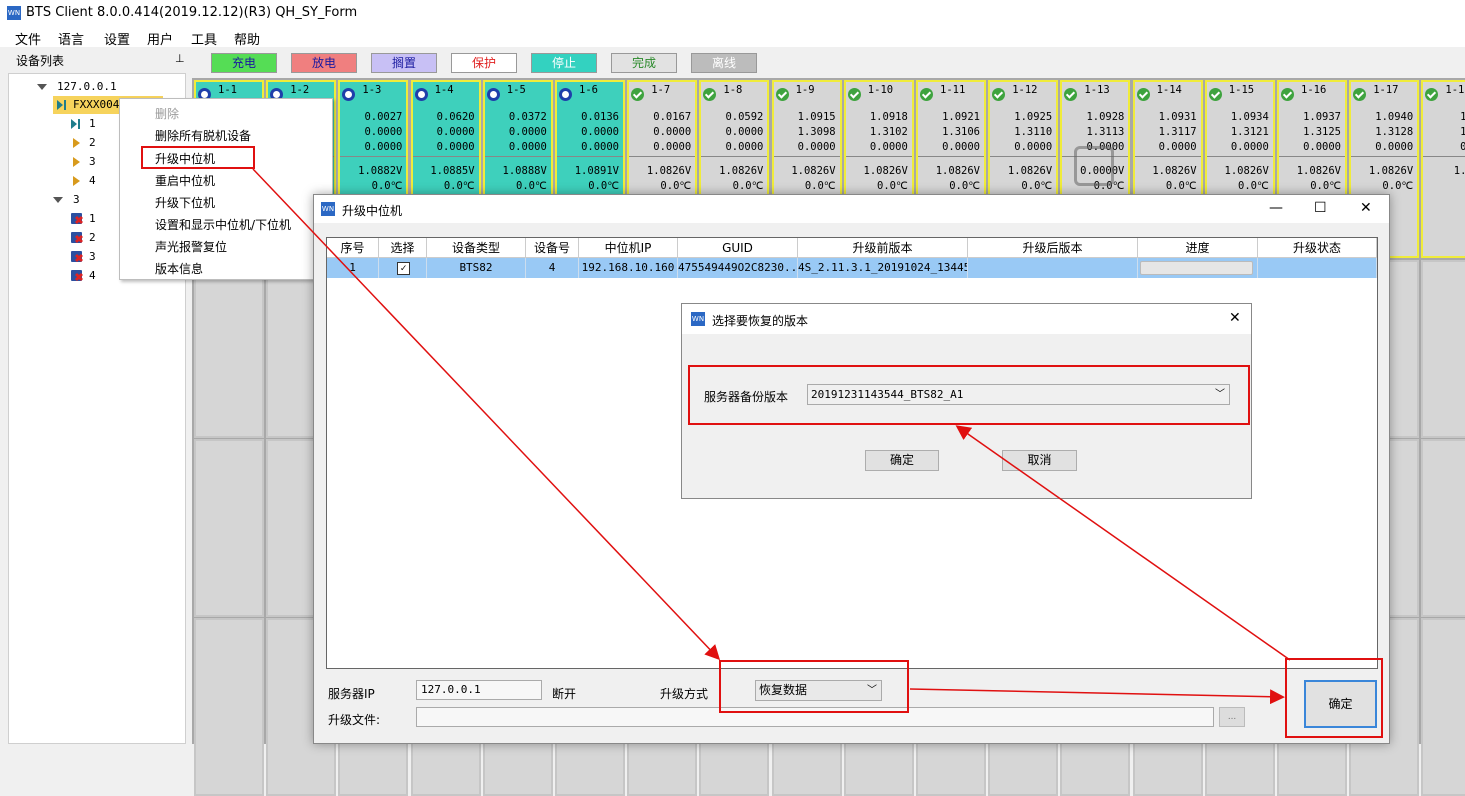  Describe the element at coordinates (185, 202) in the screenshot. I see `ctx-upgrade-lower: 升级下位机` at that location.